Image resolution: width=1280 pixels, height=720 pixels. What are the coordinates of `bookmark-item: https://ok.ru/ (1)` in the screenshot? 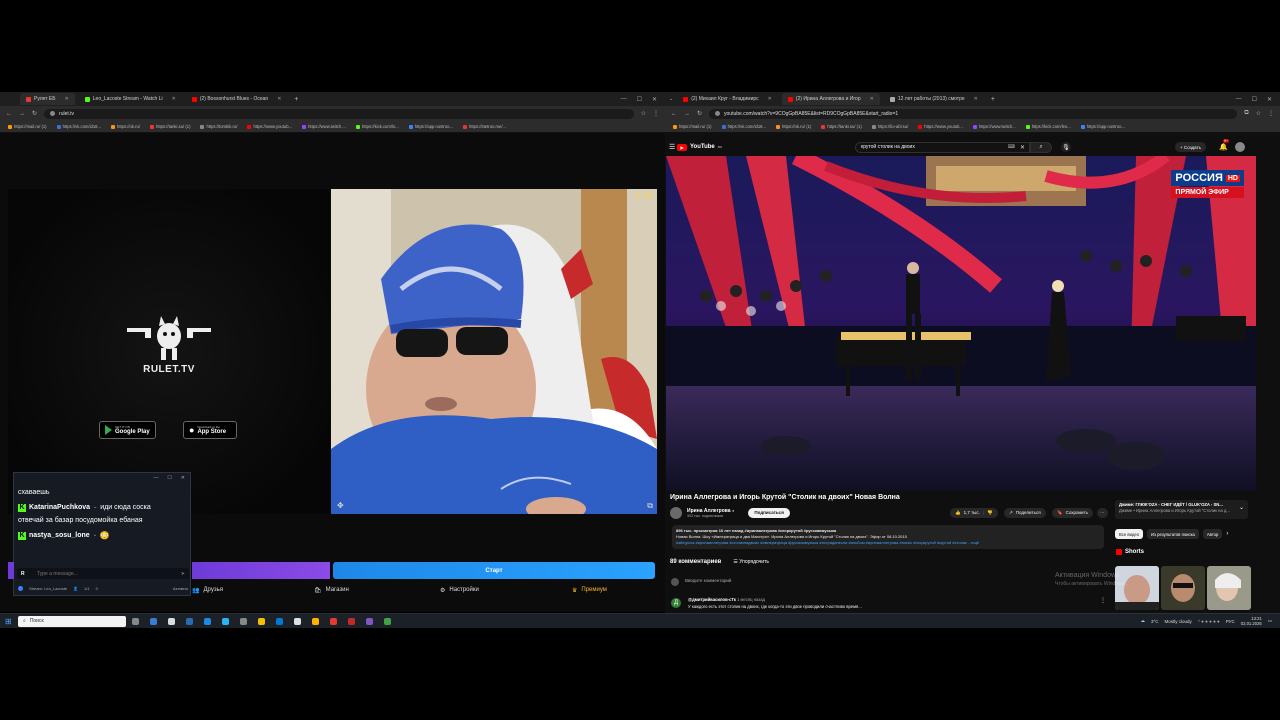 It's located at (793, 126).